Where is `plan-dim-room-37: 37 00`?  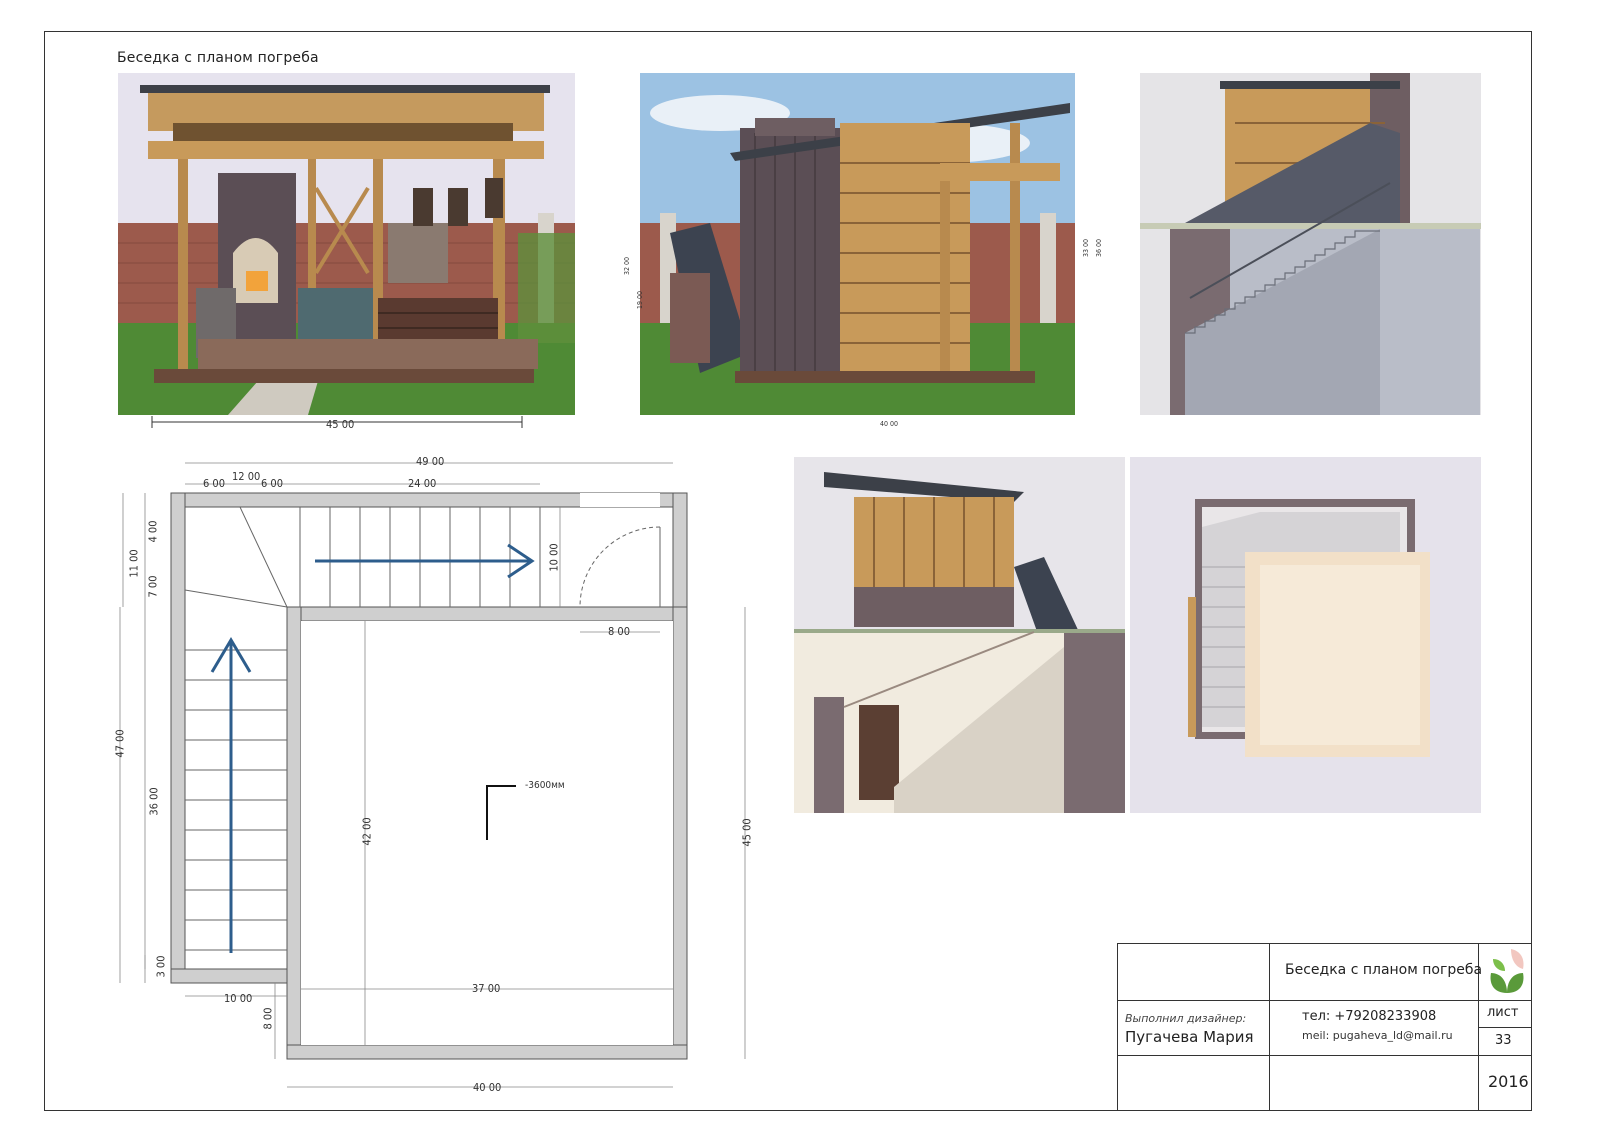
plan-dim-room-37: 37 00 is located at coordinates (486, 988).